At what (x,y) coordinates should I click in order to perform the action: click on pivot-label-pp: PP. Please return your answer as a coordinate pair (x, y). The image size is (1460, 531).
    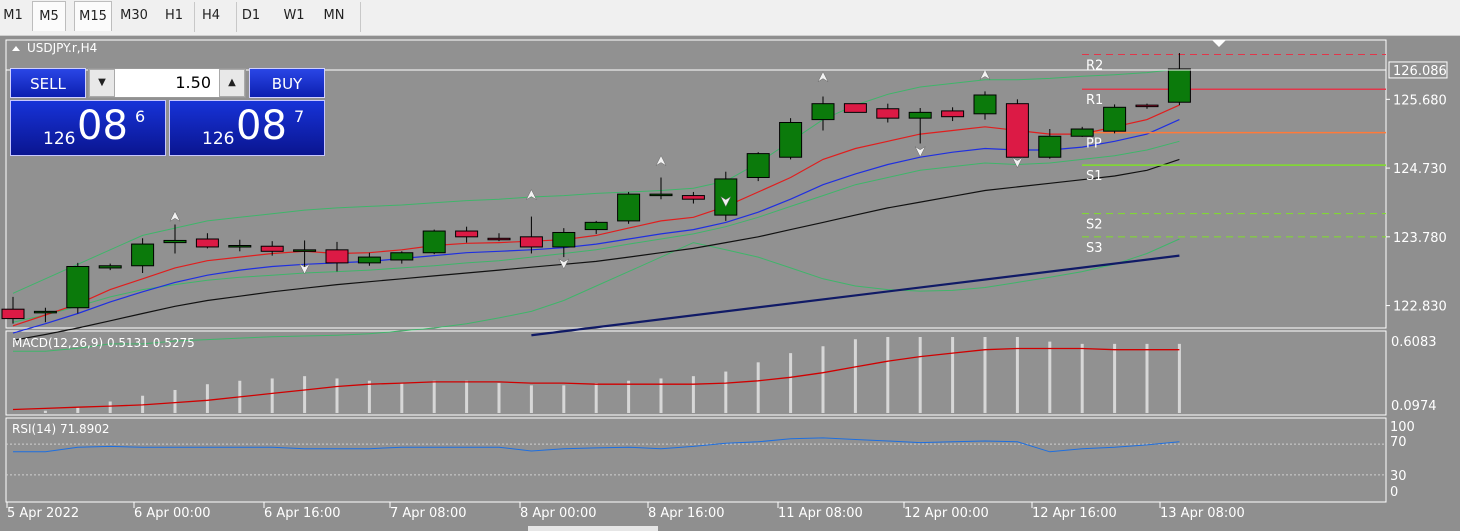
    Looking at the image, I should click on (1094, 144).